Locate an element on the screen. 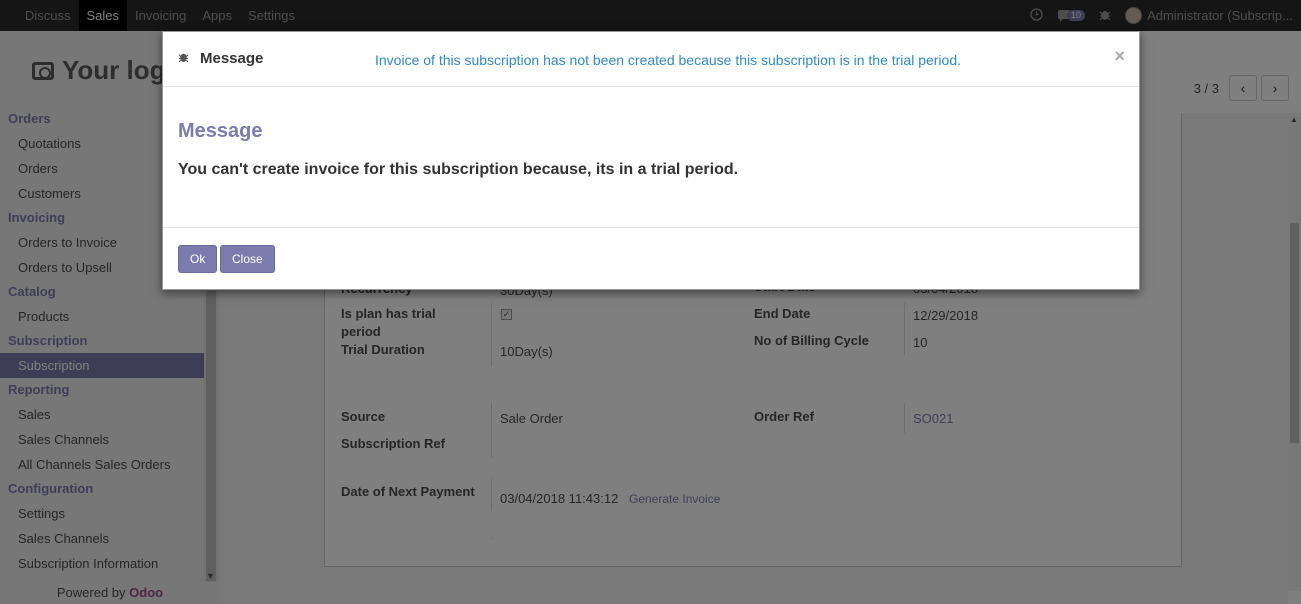 The image size is (1301, 604). dialog-footer: Ok Close is located at coordinates (651, 258).